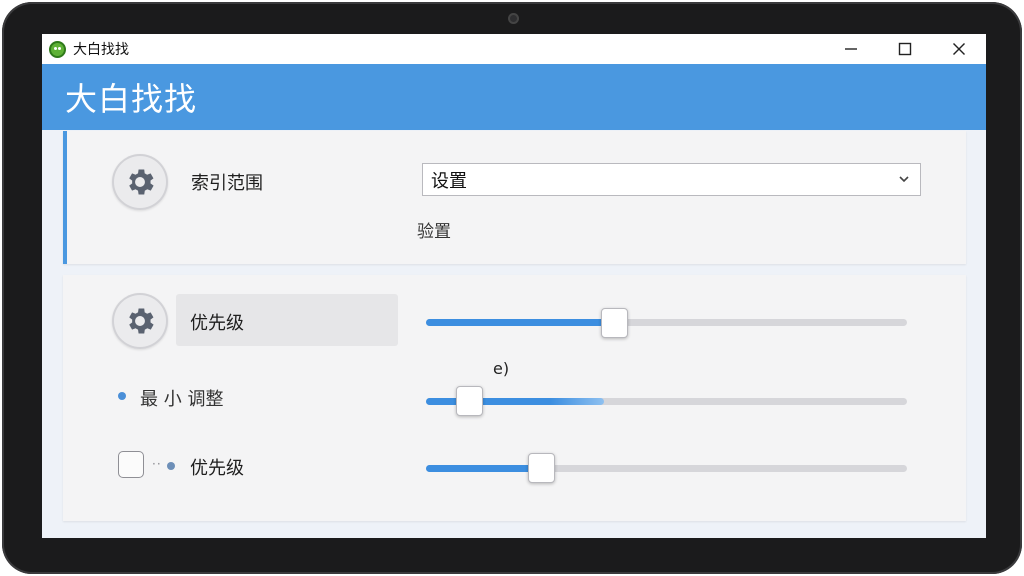 This screenshot has width=1024, height=576. What do you see at coordinates (904, 179) in the screenshot?
I see `chevron-down-icon` at bounding box center [904, 179].